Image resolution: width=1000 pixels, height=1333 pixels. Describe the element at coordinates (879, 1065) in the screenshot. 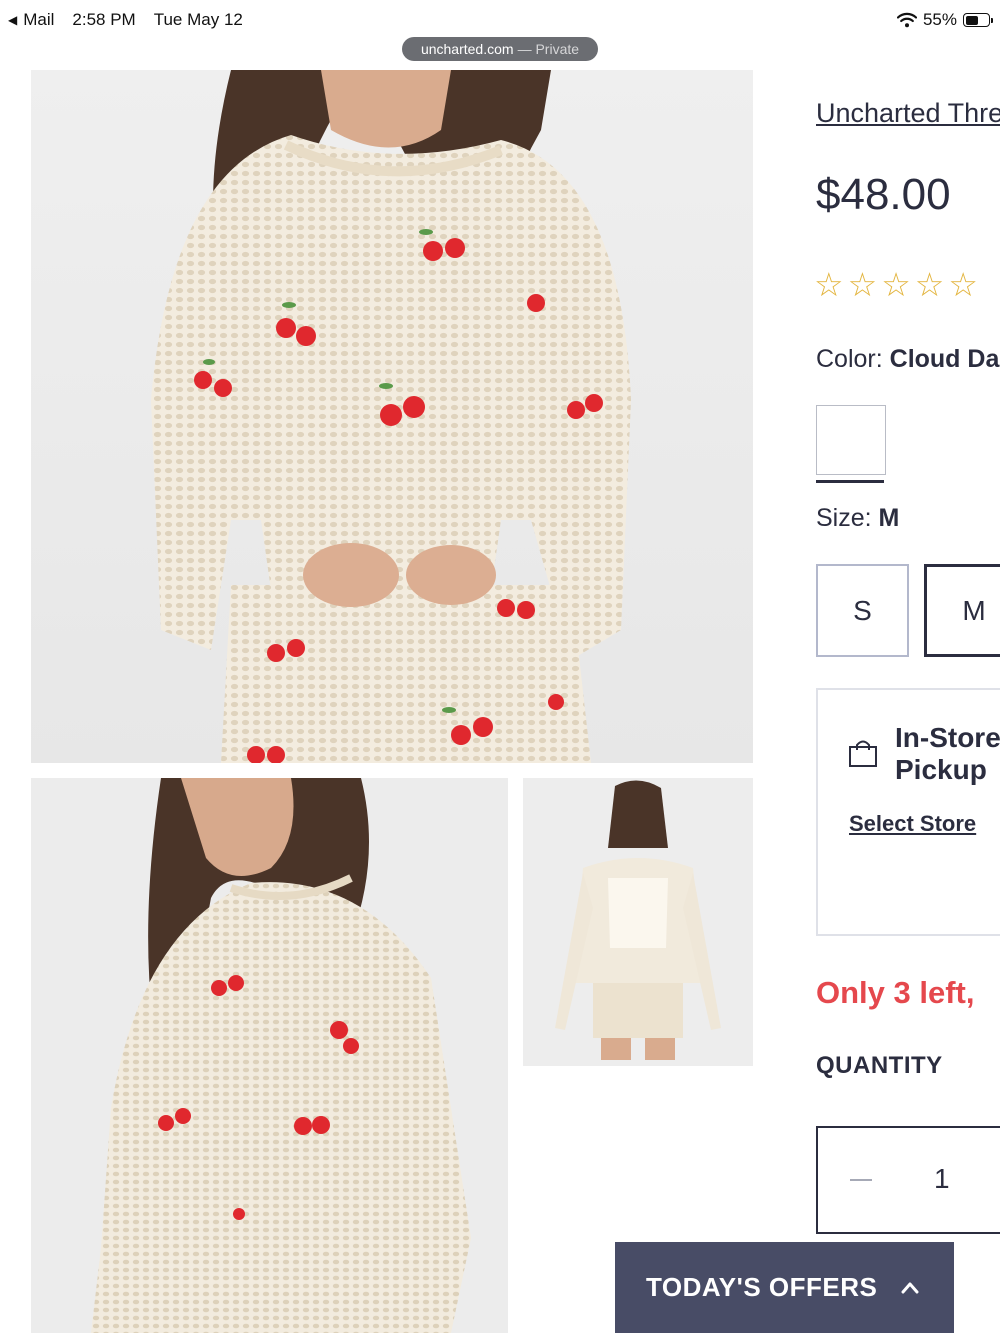

I see `quantity-label: QUANTITY` at that location.